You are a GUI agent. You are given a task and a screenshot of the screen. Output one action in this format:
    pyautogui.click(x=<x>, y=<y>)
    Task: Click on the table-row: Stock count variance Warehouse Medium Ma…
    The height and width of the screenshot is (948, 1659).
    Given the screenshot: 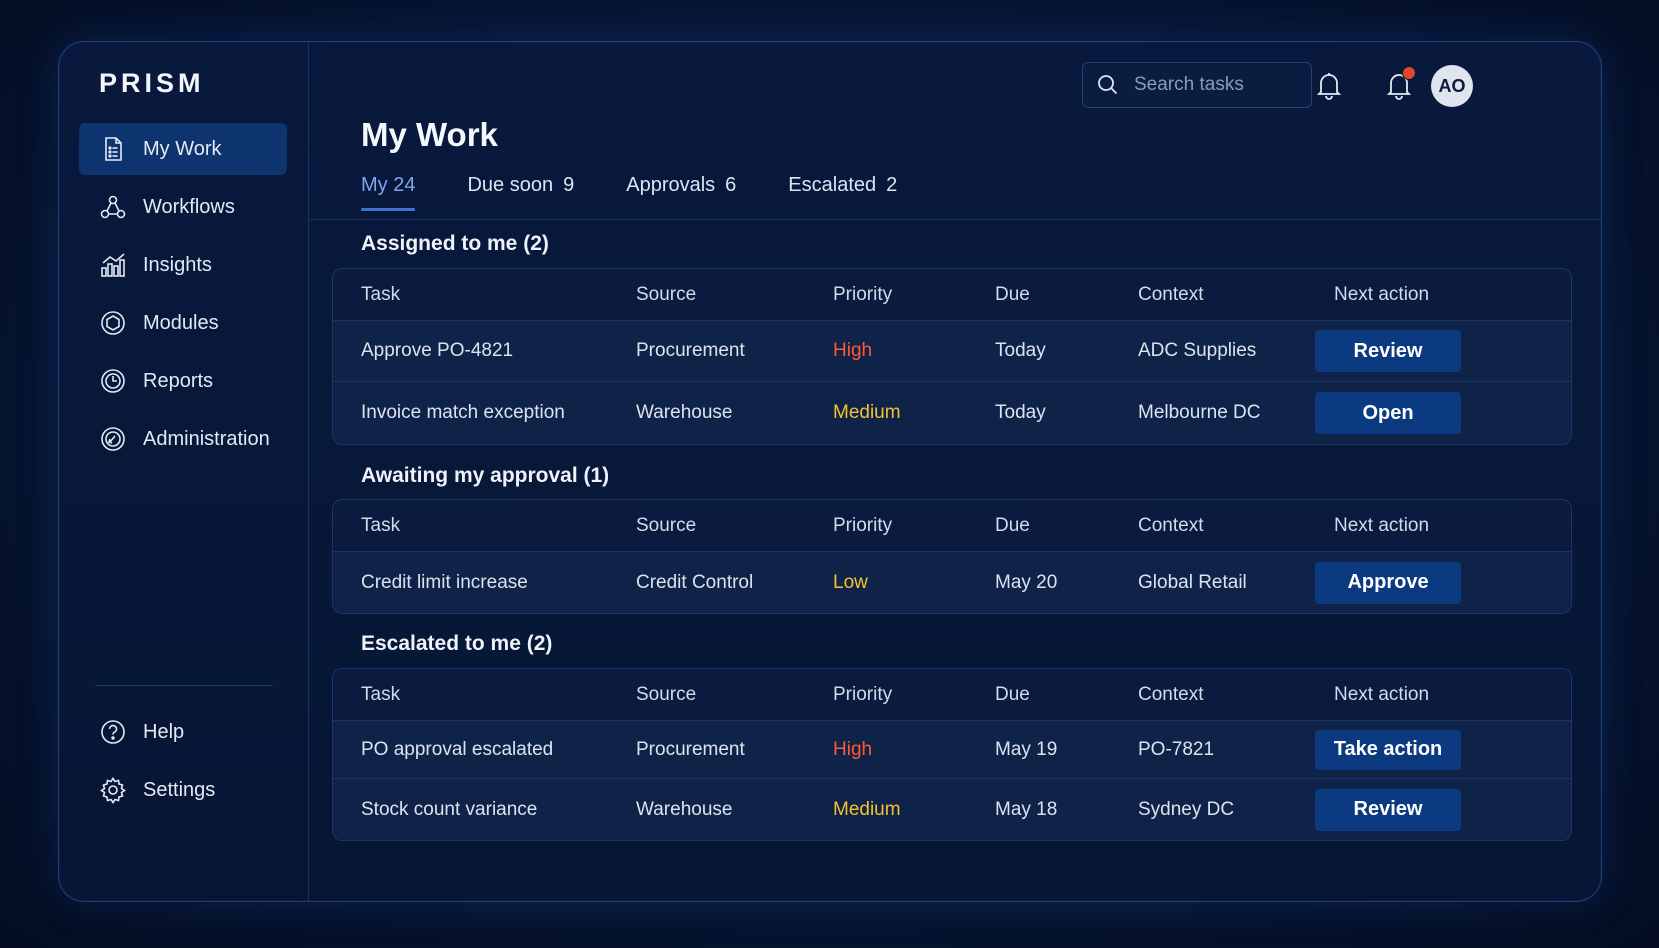 What is the action you would take?
    pyautogui.click(x=952, y=809)
    